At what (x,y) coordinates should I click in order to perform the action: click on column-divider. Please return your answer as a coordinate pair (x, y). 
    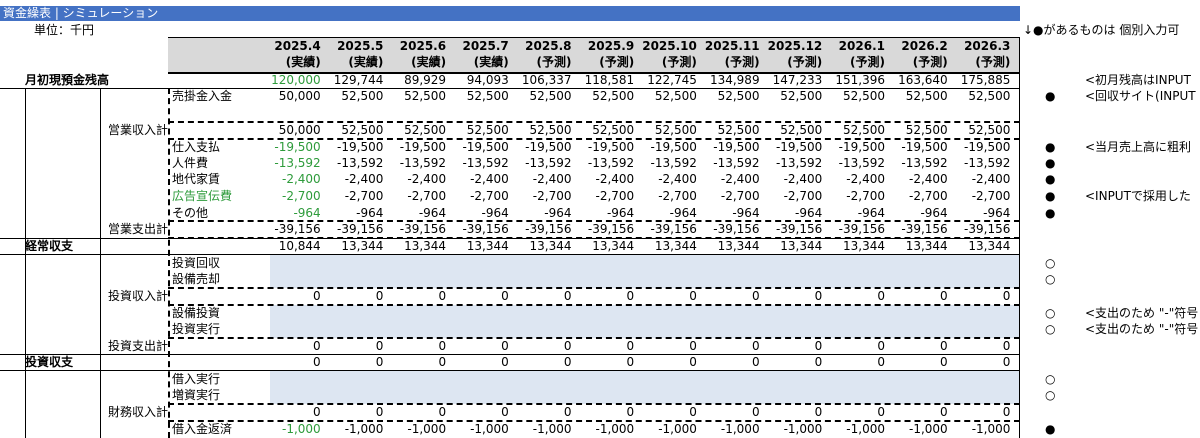
    Looking at the image, I should click on (1019, 237).